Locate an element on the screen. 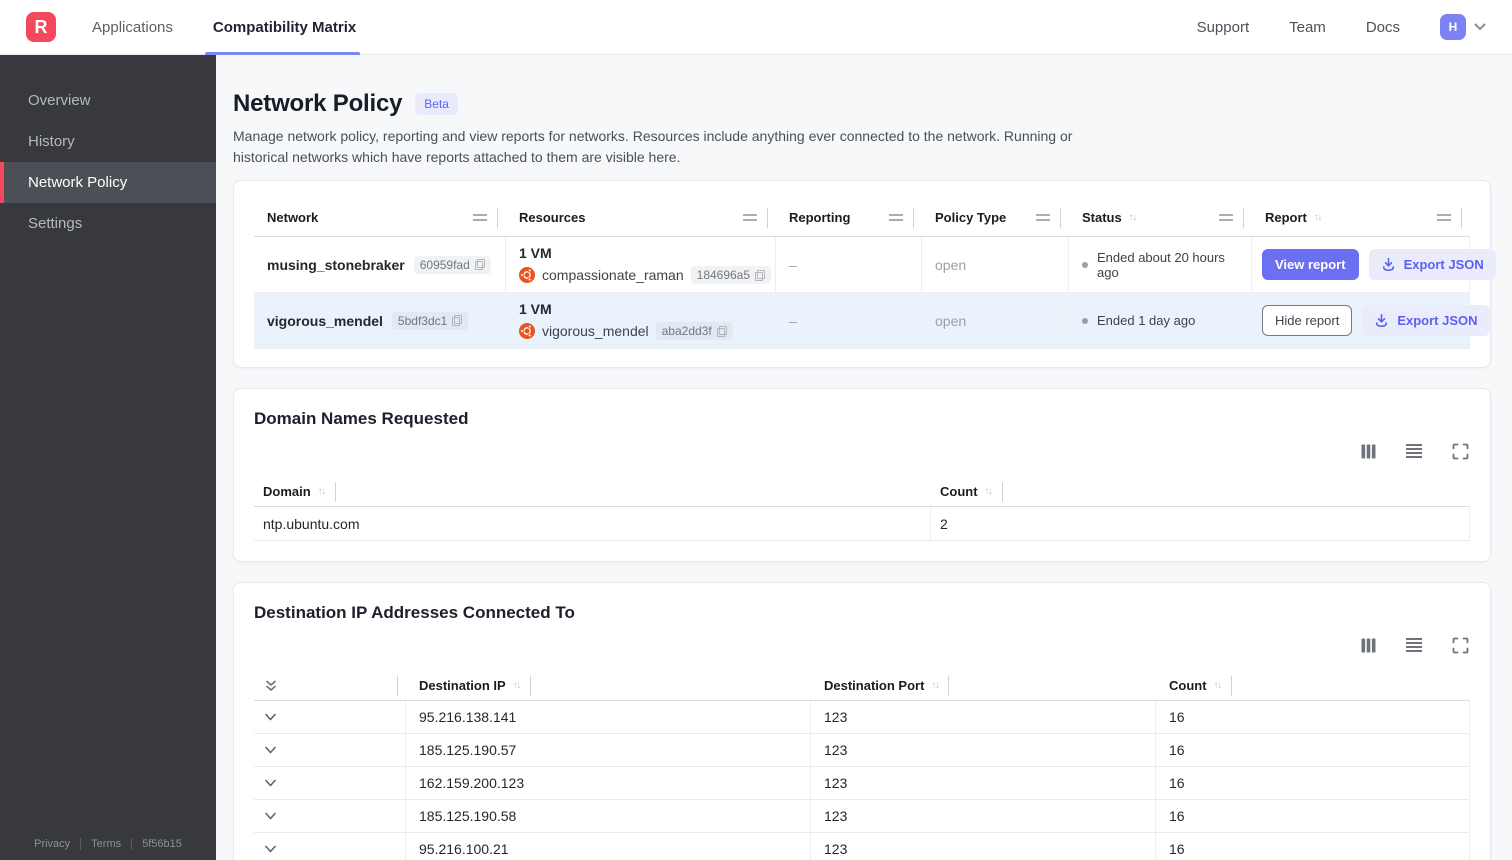 The width and height of the screenshot is (1512, 860). destination-row: 95.216.100.21 123 16 is located at coordinates (862, 846).